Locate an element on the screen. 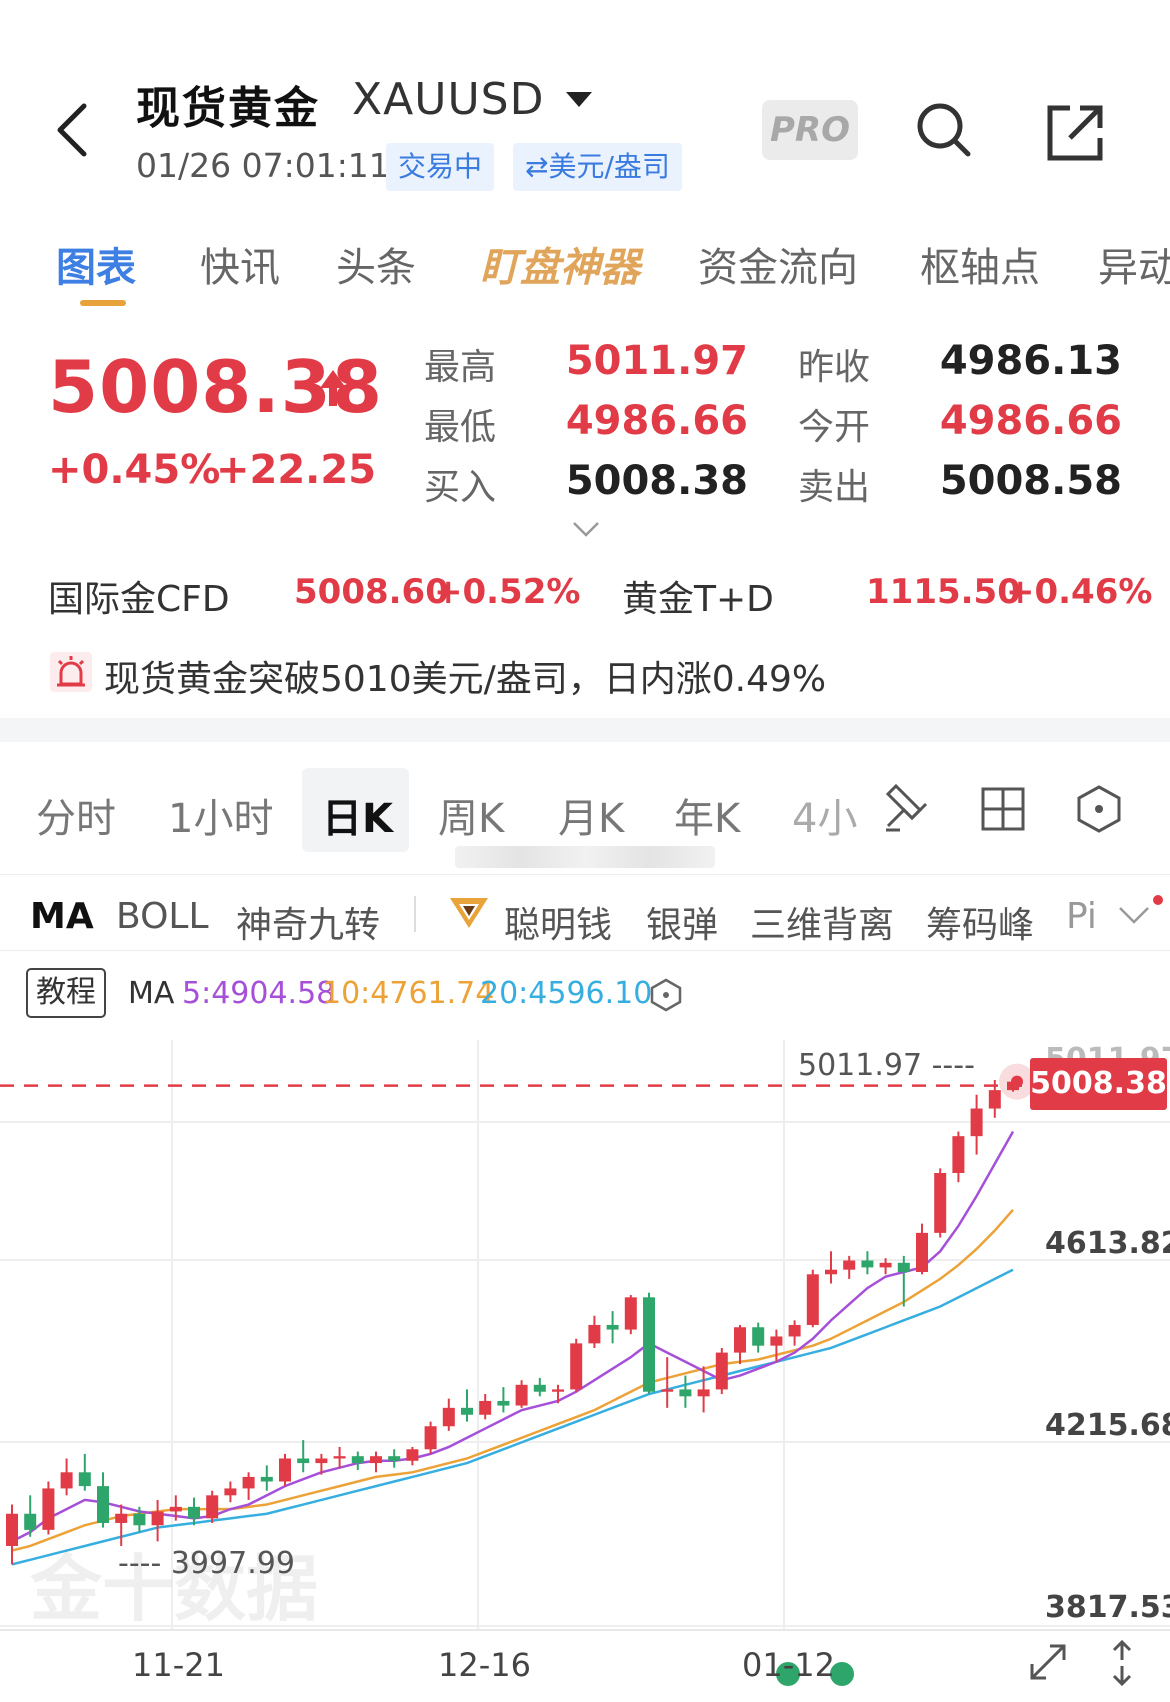  up-arrow-icon is located at coordinates (333, 388).